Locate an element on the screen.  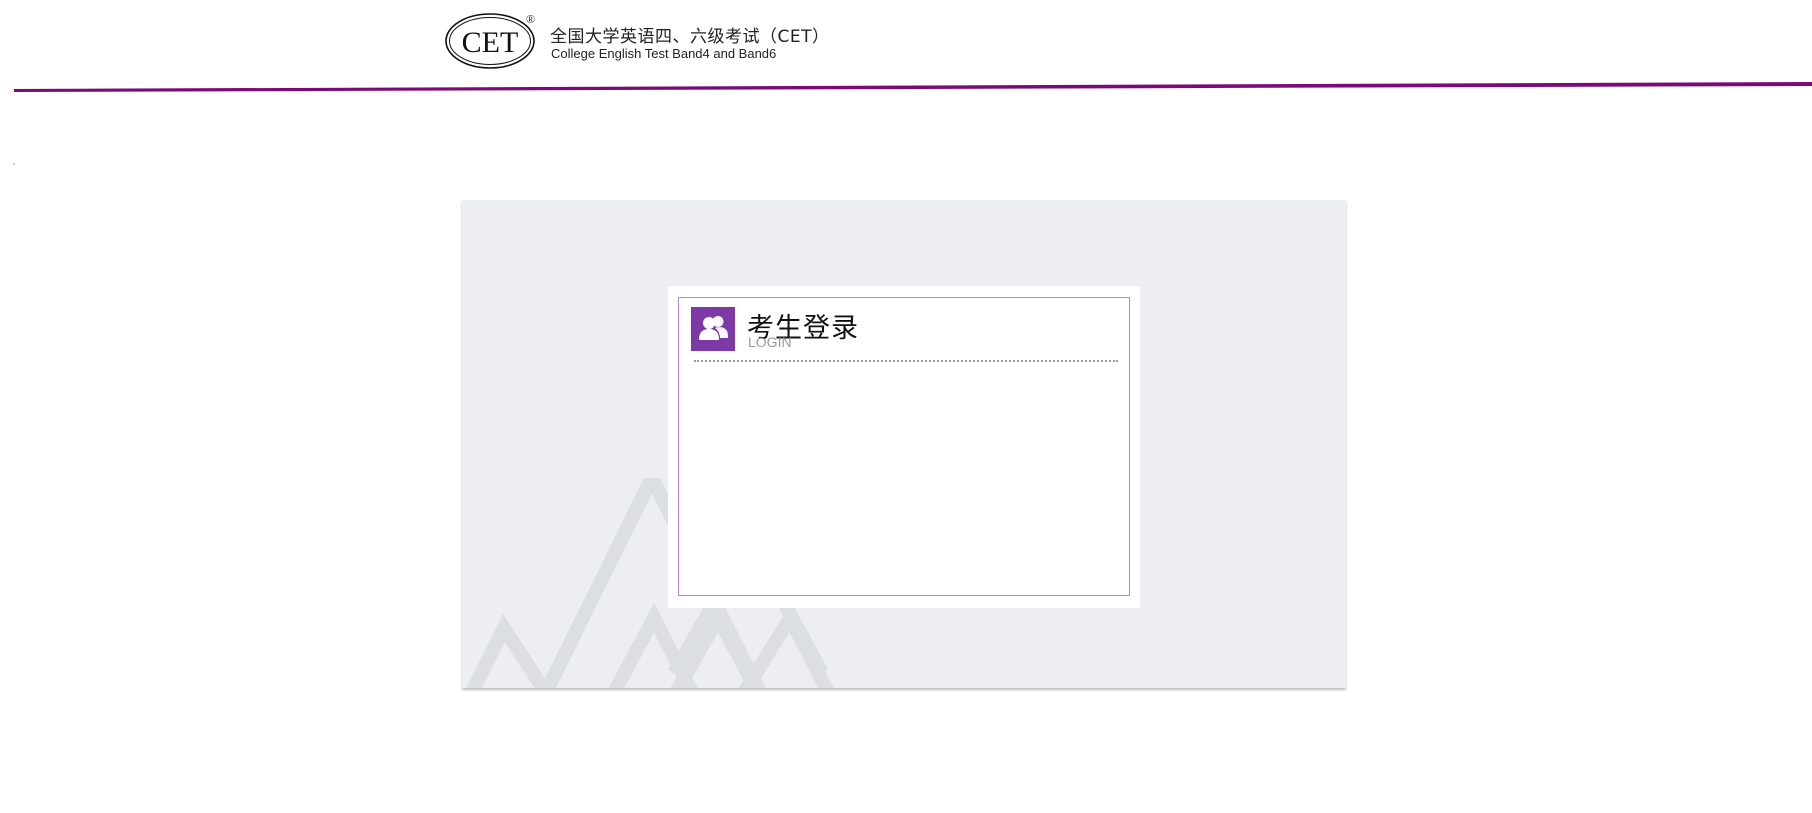
registered-mark: ® is located at coordinates (531, 19).